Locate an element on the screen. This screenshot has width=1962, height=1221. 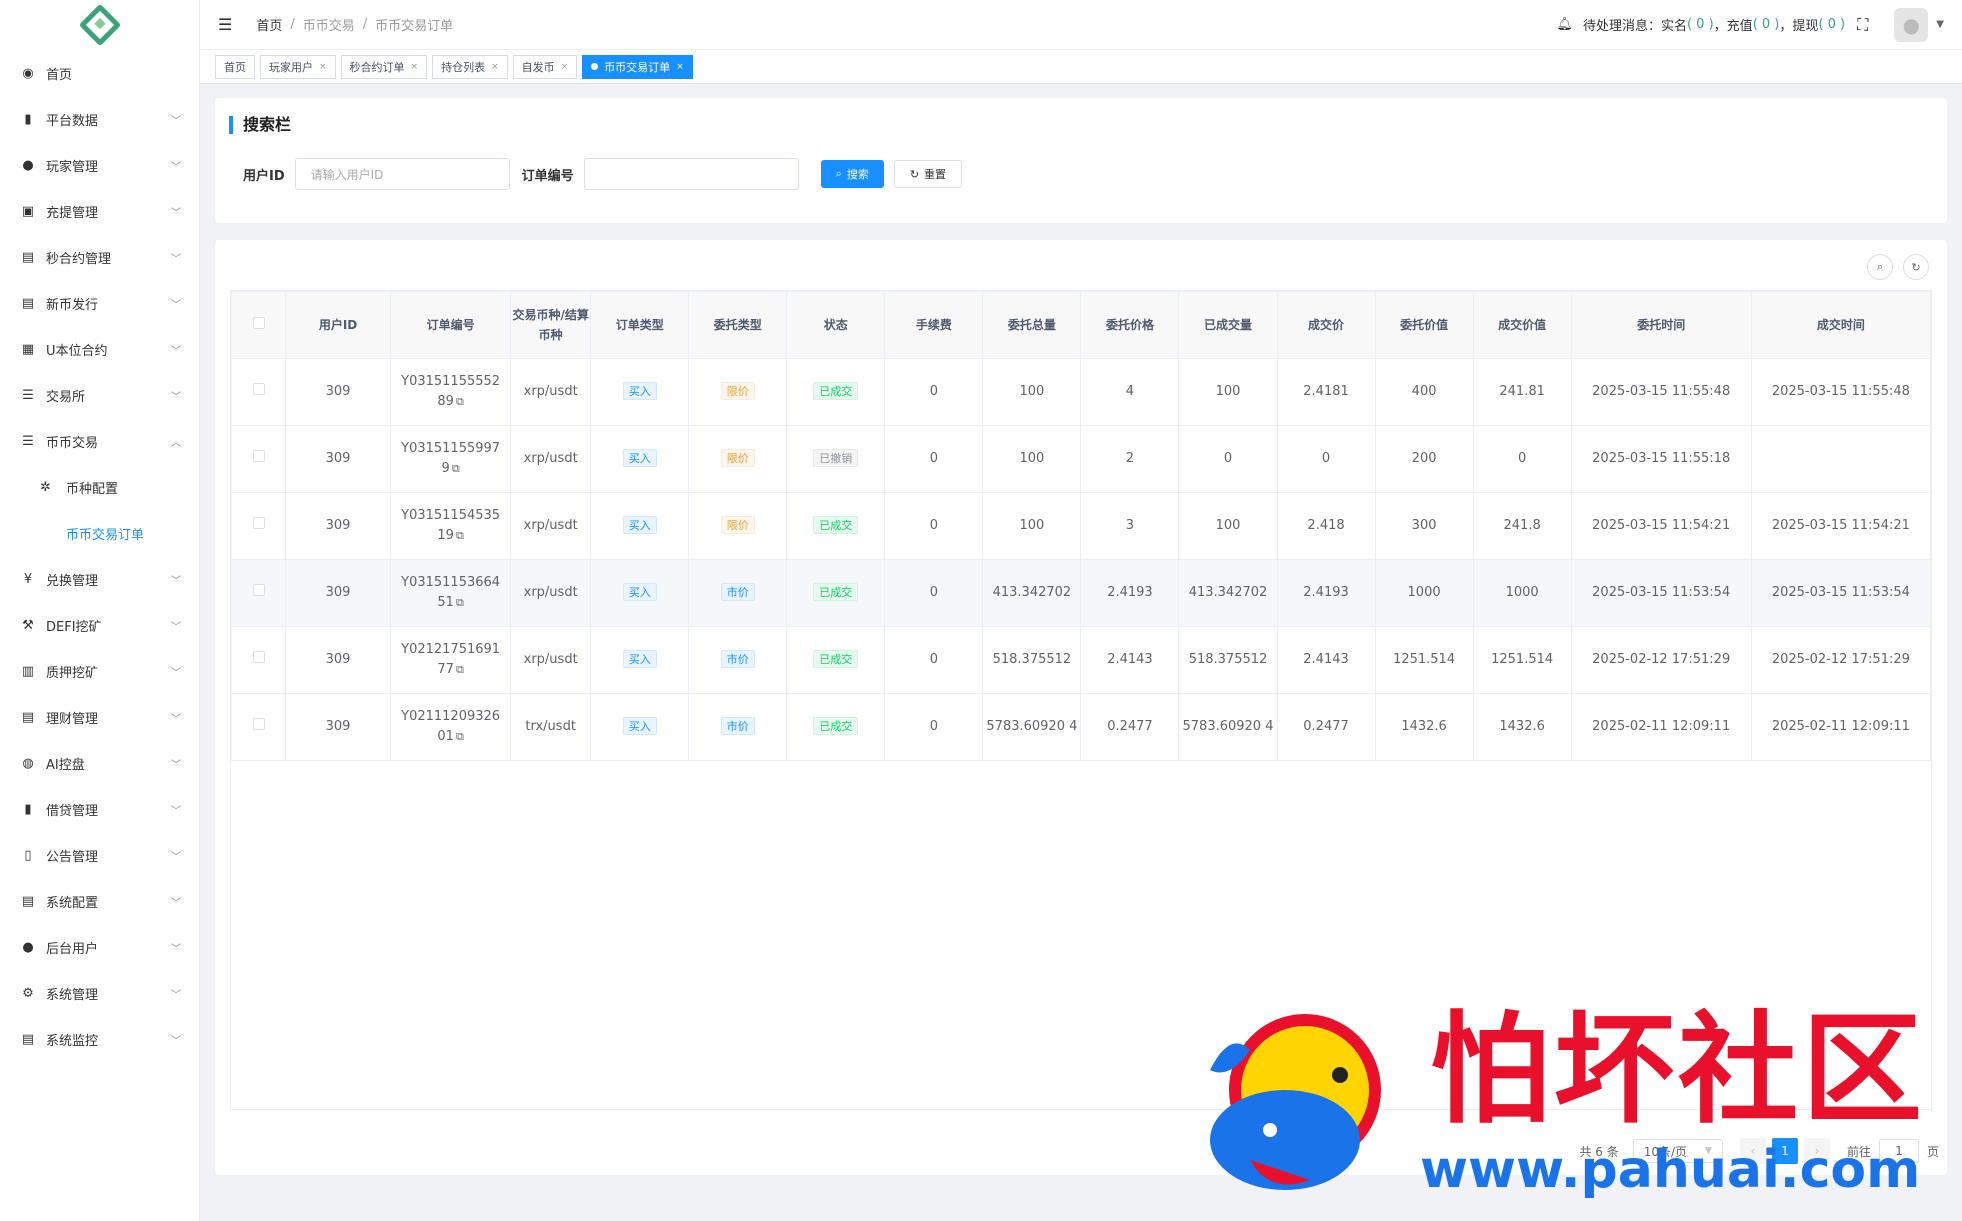
deal-time-cell: 2025-02-11 12:09:11 is located at coordinates (1841, 727).